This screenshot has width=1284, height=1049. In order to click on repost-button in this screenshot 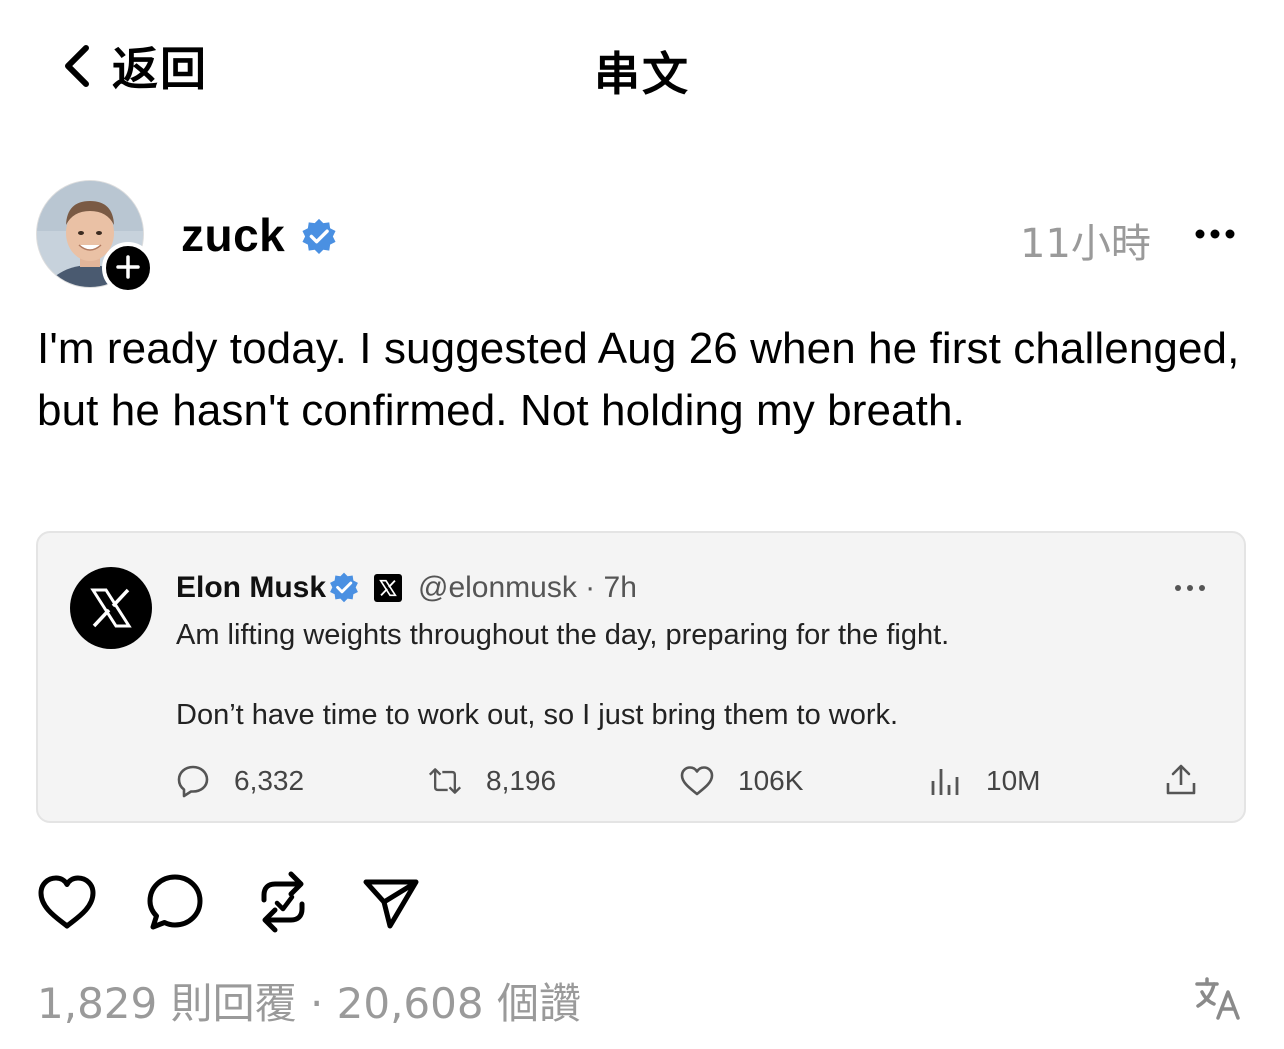, I will do `click(283, 904)`.